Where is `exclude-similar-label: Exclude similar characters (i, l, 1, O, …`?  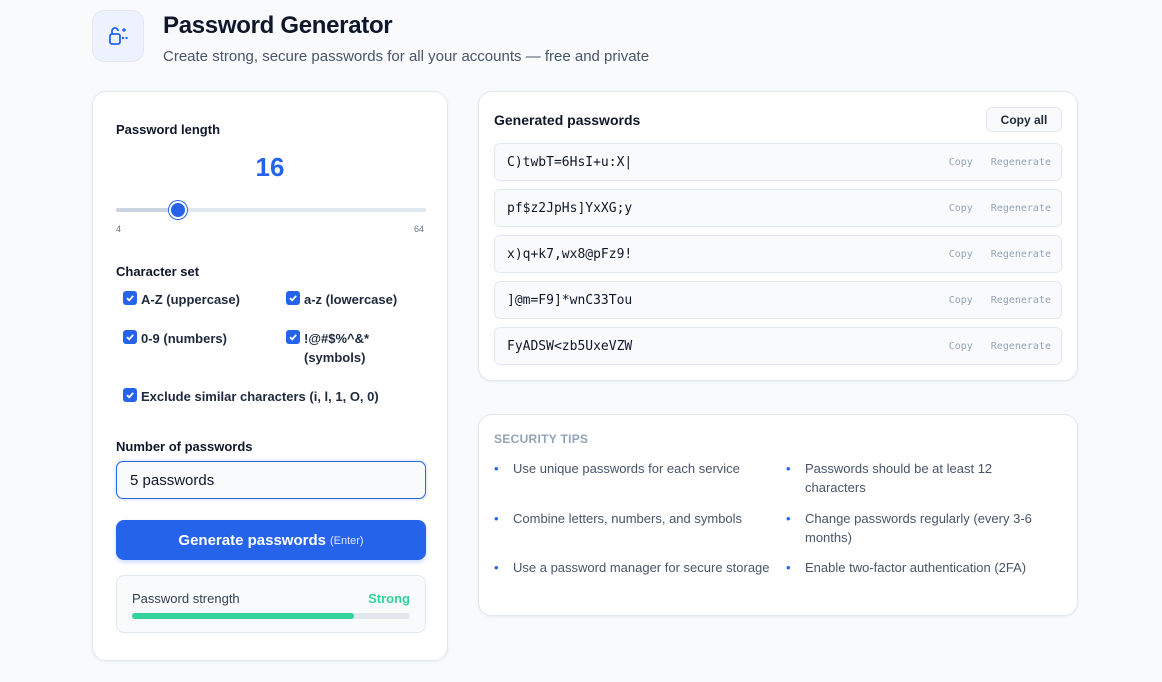
exclude-similar-label: Exclude similar characters (i, l, 1, O, … is located at coordinates (260, 396).